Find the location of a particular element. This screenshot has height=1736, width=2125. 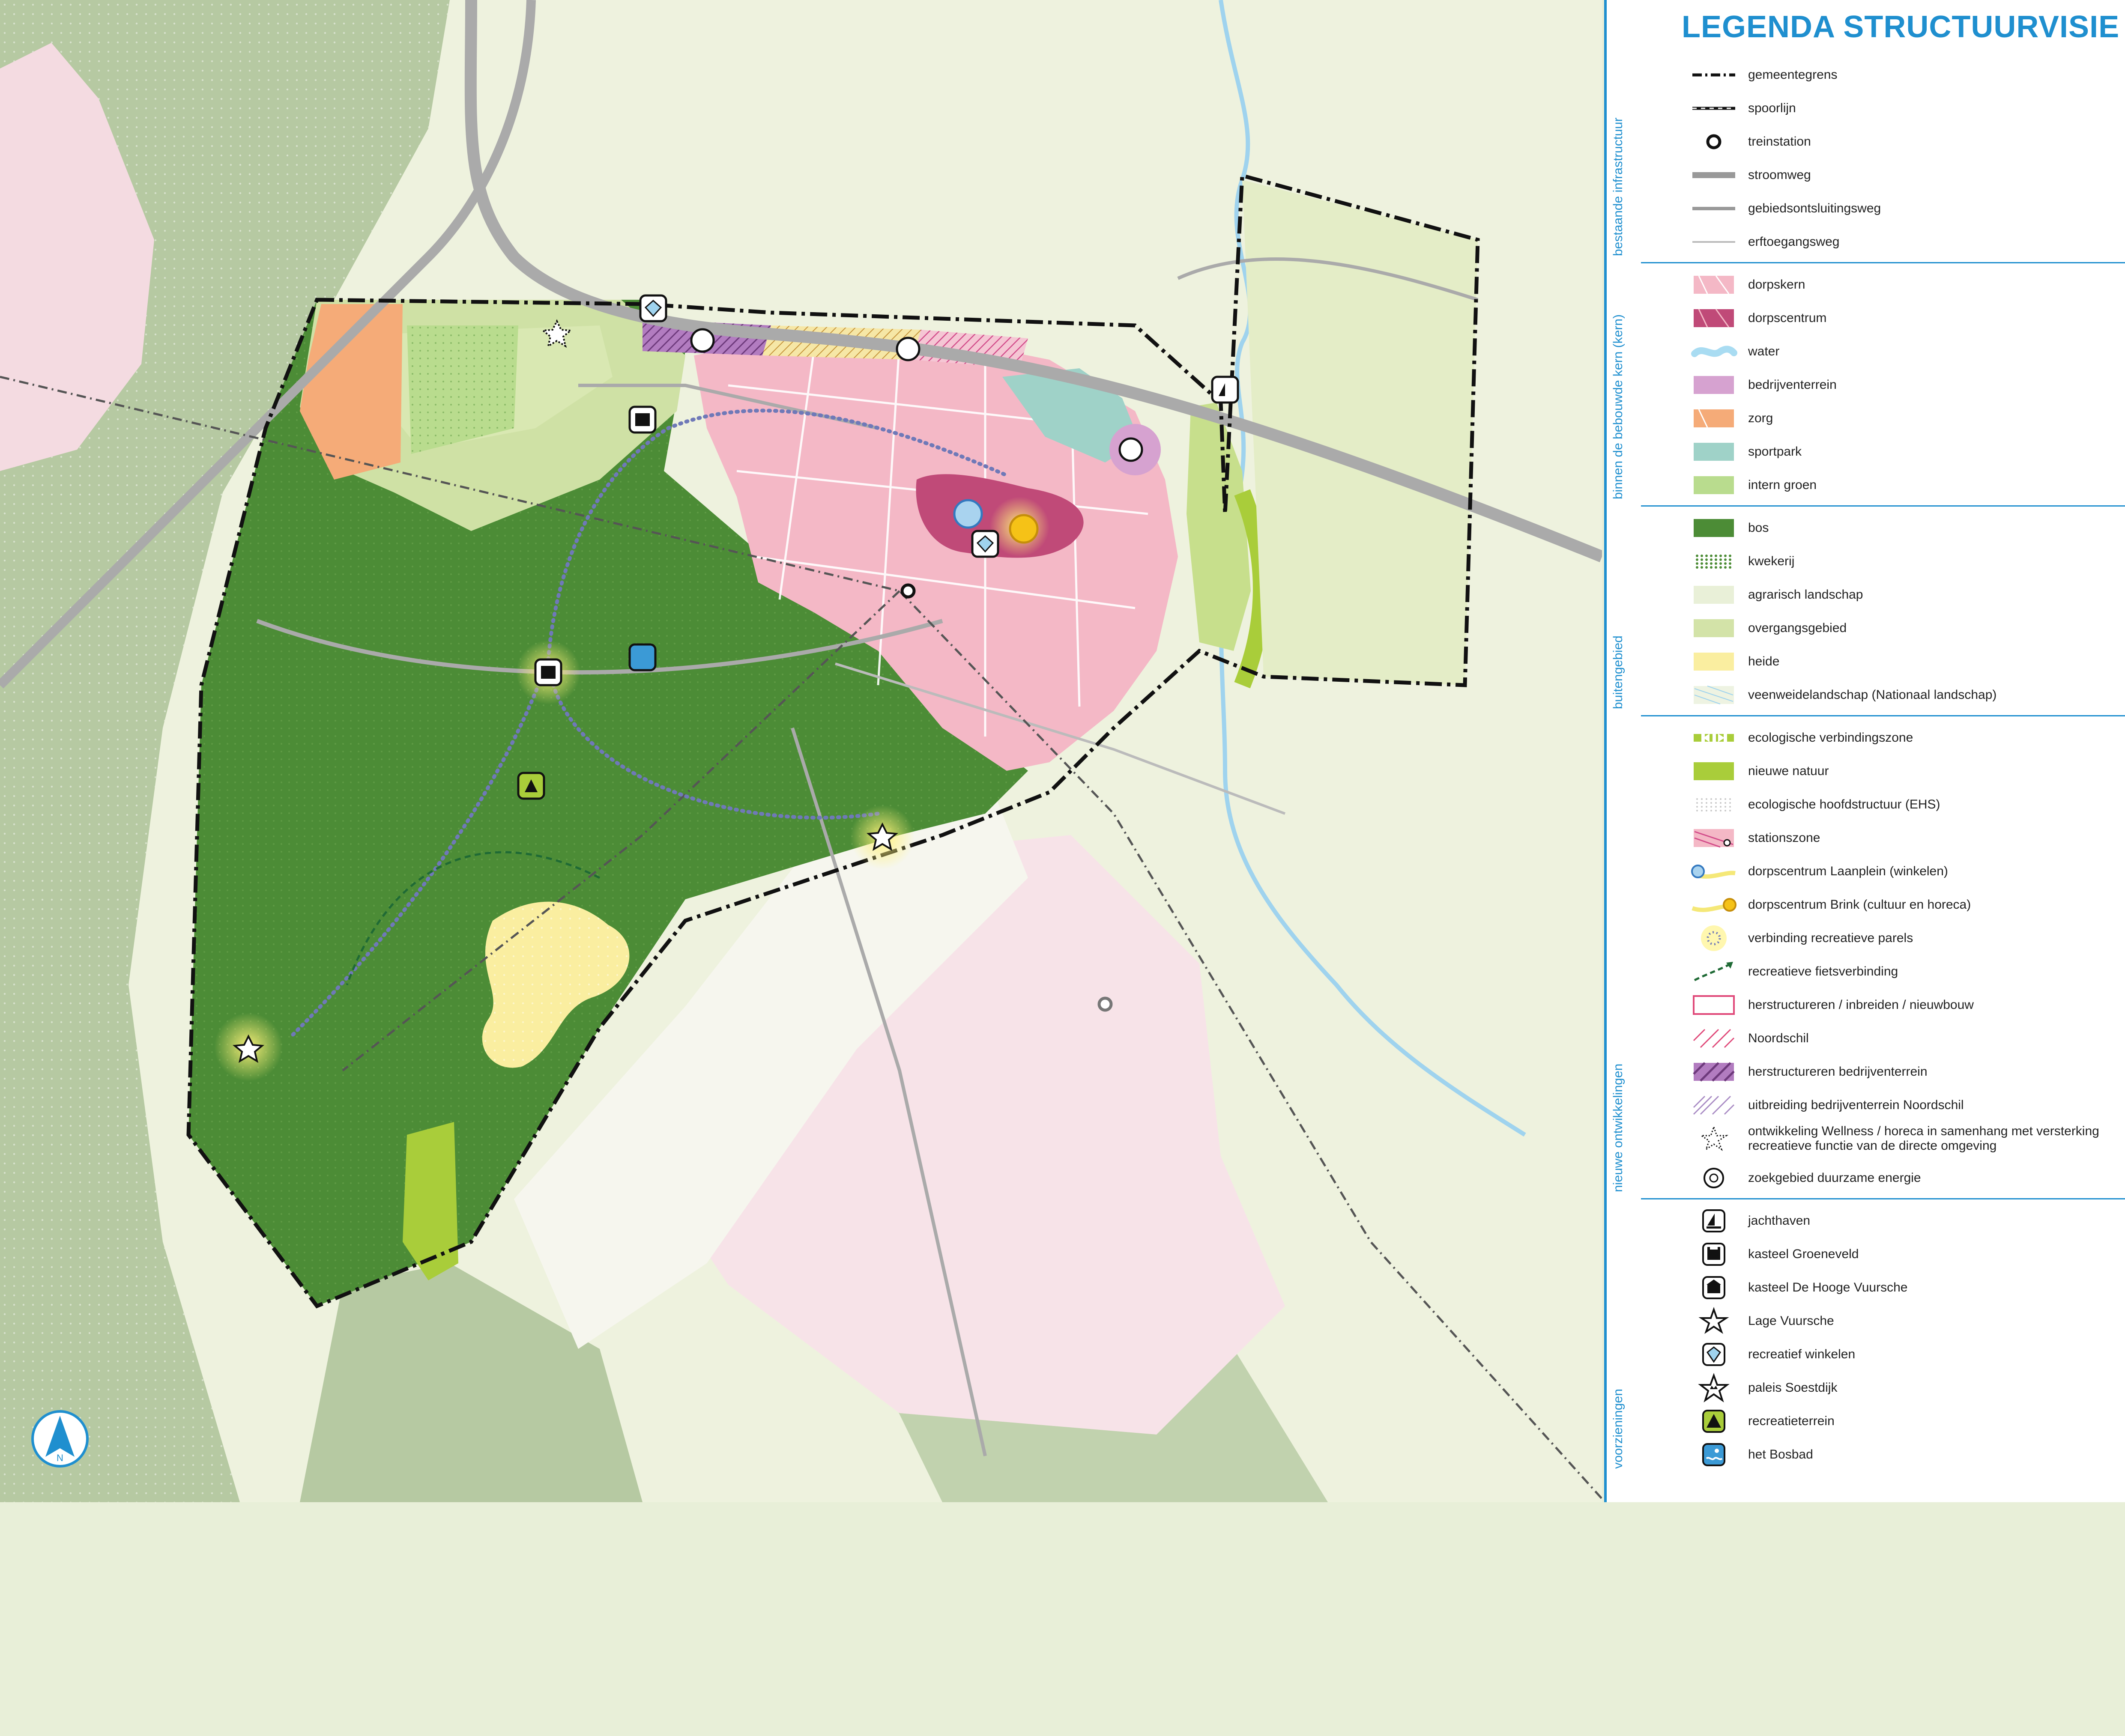

fietsverbinding-arrow-symbol is located at coordinates (1713, 972).